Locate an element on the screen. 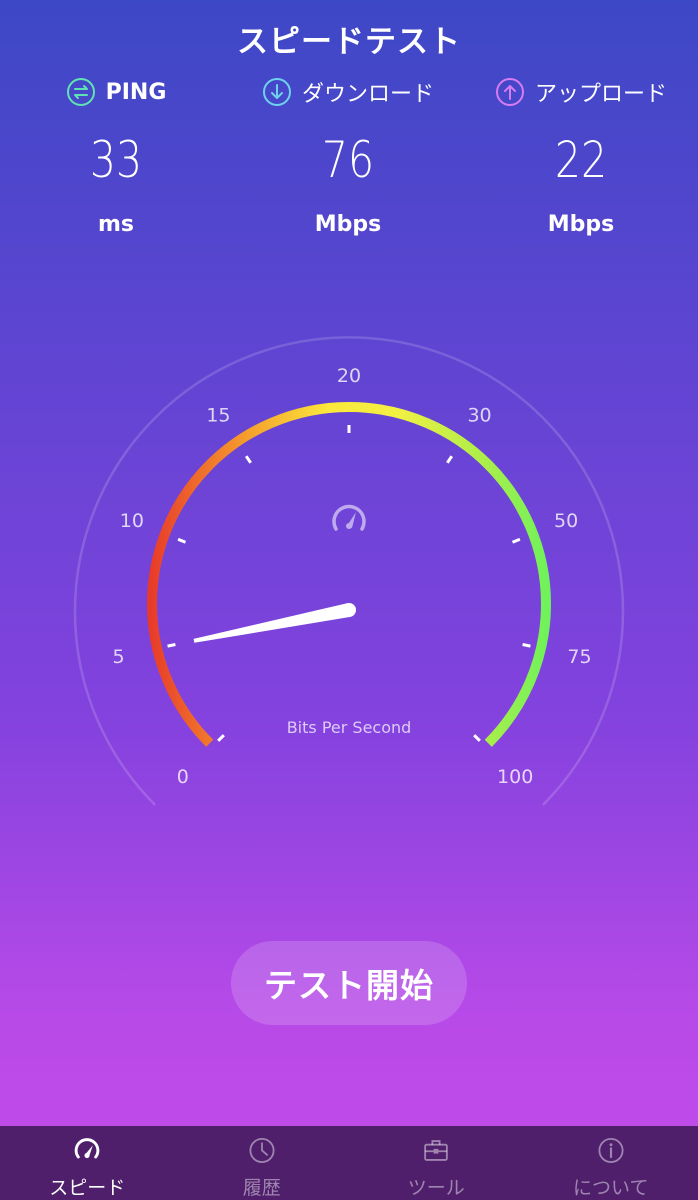 The width and height of the screenshot is (698, 1200). gauge-needle is located at coordinates (272, 623).